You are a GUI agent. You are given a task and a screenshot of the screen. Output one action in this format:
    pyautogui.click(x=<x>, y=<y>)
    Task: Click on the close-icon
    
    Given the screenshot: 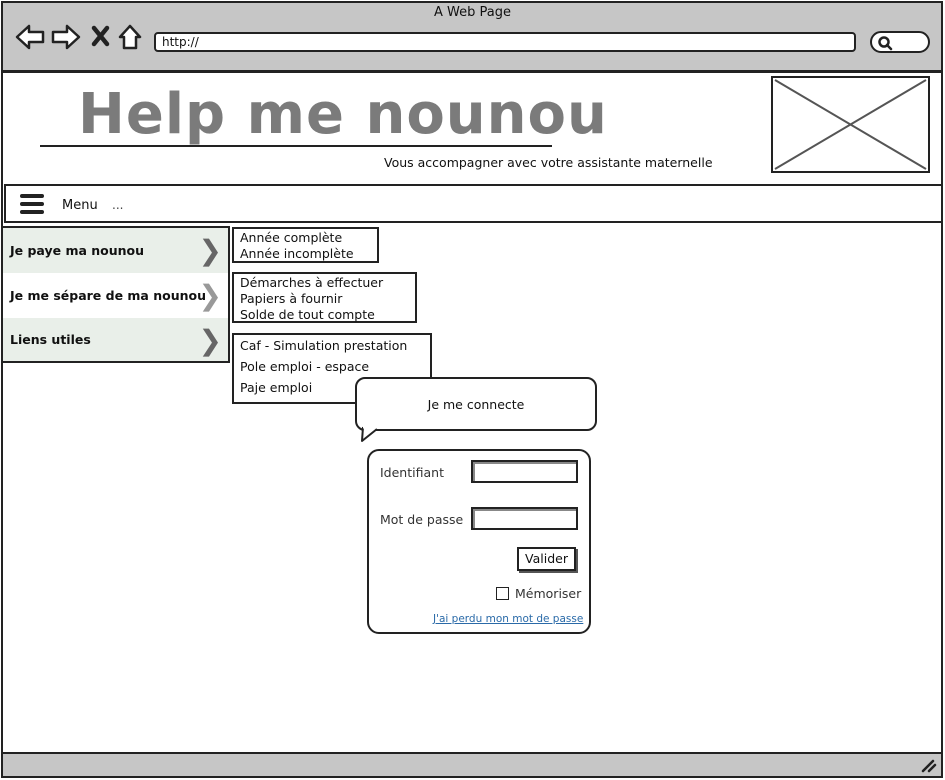 What is the action you would take?
    pyautogui.click(x=100, y=36)
    